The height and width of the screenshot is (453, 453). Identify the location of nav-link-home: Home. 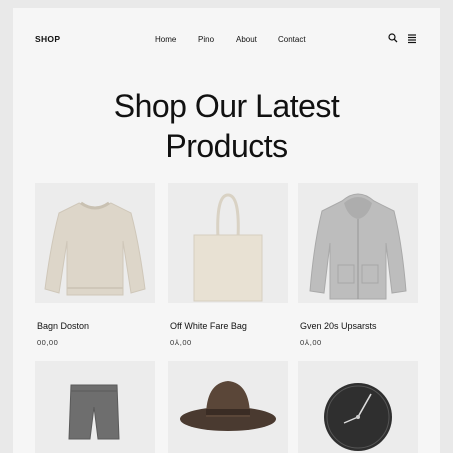
(165, 39).